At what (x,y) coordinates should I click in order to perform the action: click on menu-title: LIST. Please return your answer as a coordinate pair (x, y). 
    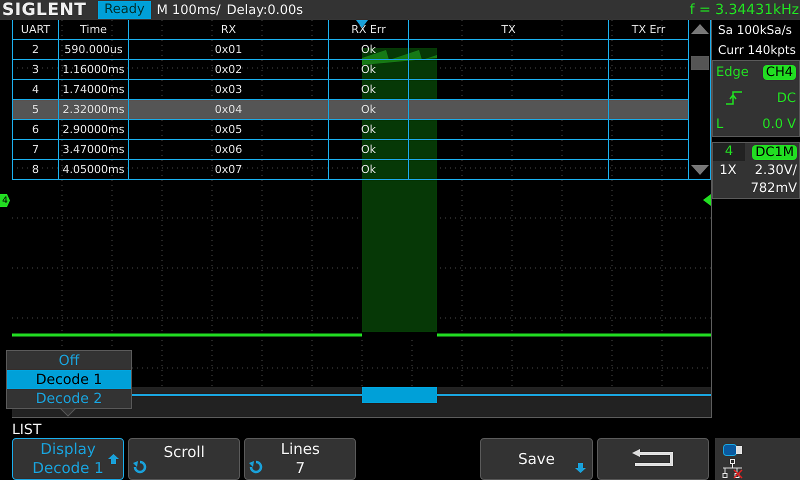
    Looking at the image, I should click on (27, 430).